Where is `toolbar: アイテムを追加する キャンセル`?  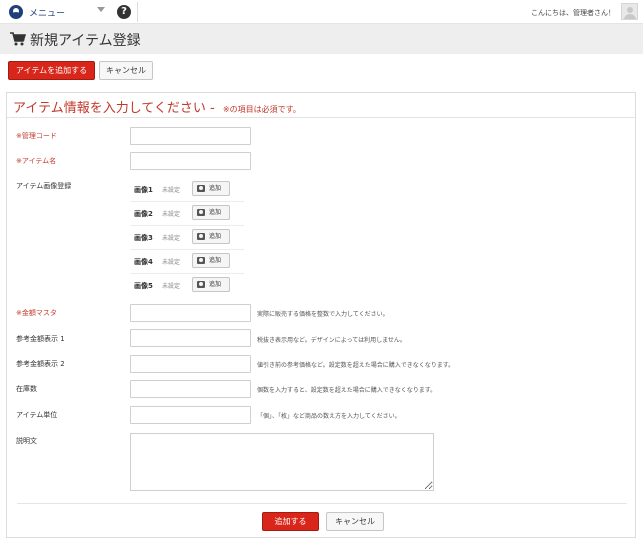
toolbar: アイテムを追加する キャンセル is located at coordinates (321, 71).